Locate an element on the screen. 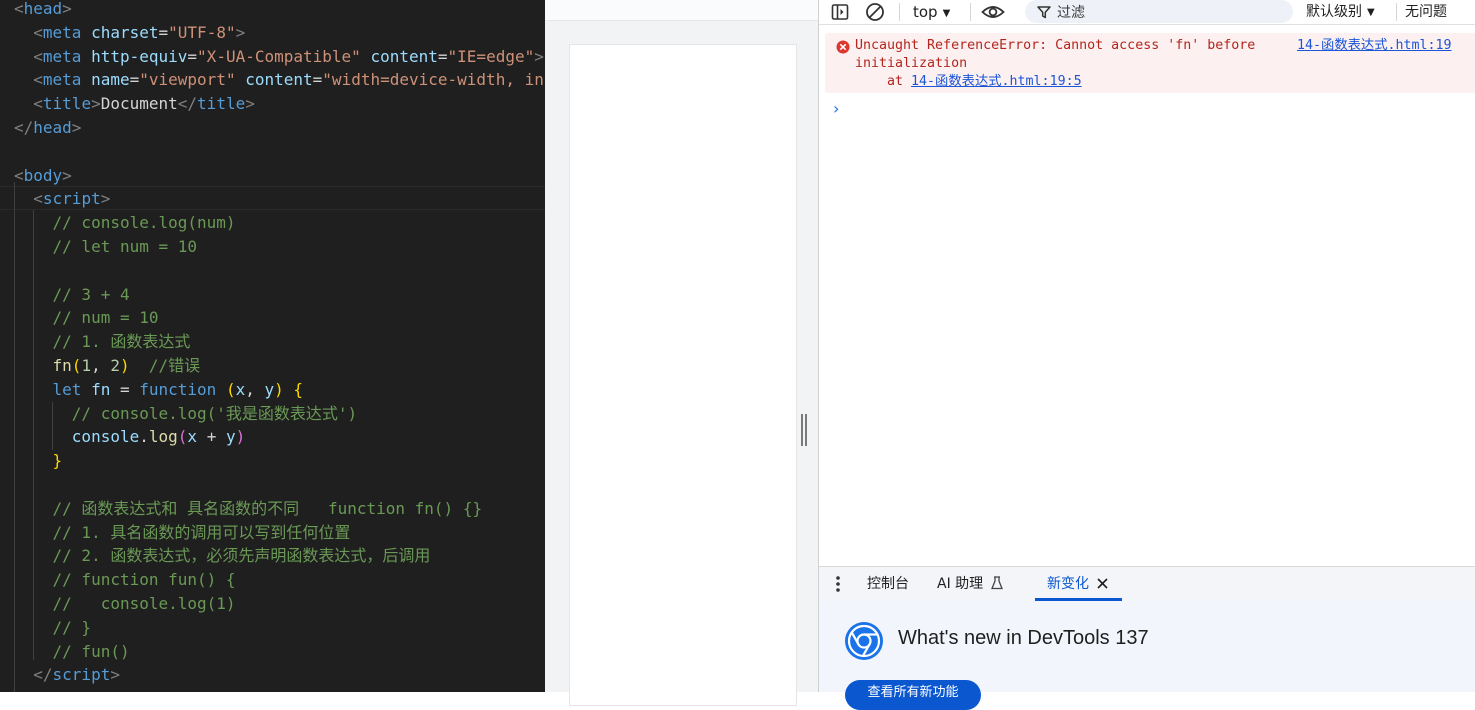 The image size is (1475, 710). code-line: // 2. 函数表达式，必须先声明函数表达式，后调用 is located at coordinates (222, 556).